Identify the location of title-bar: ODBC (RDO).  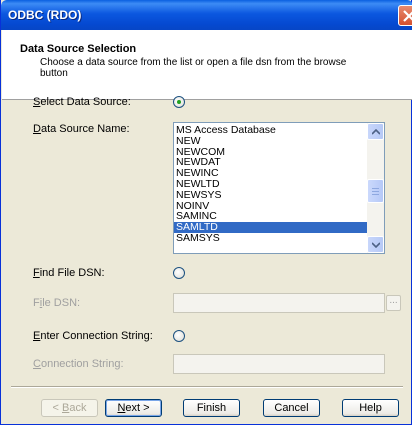
(206, 15).